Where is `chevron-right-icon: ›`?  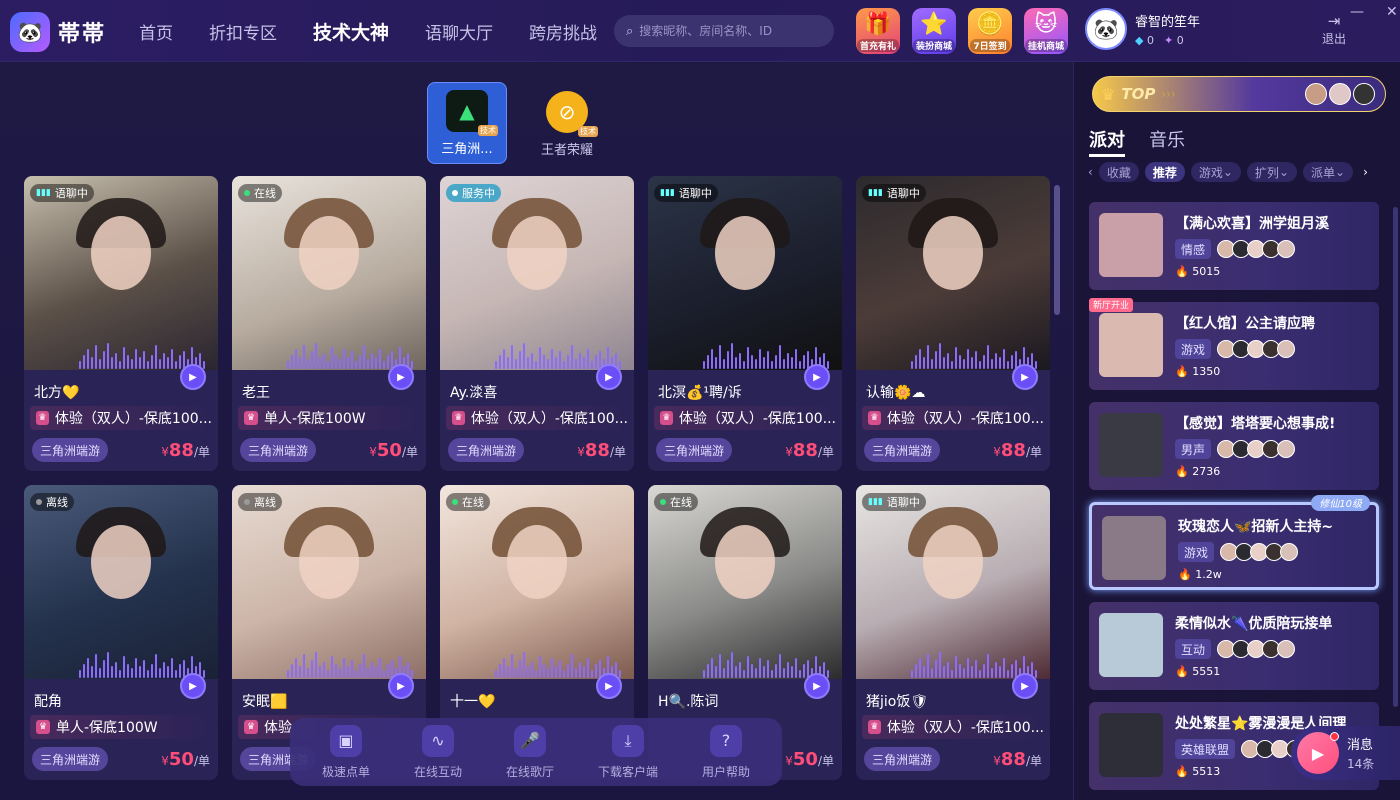 chevron-right-icon: › is located at coordinates (1365, 172).